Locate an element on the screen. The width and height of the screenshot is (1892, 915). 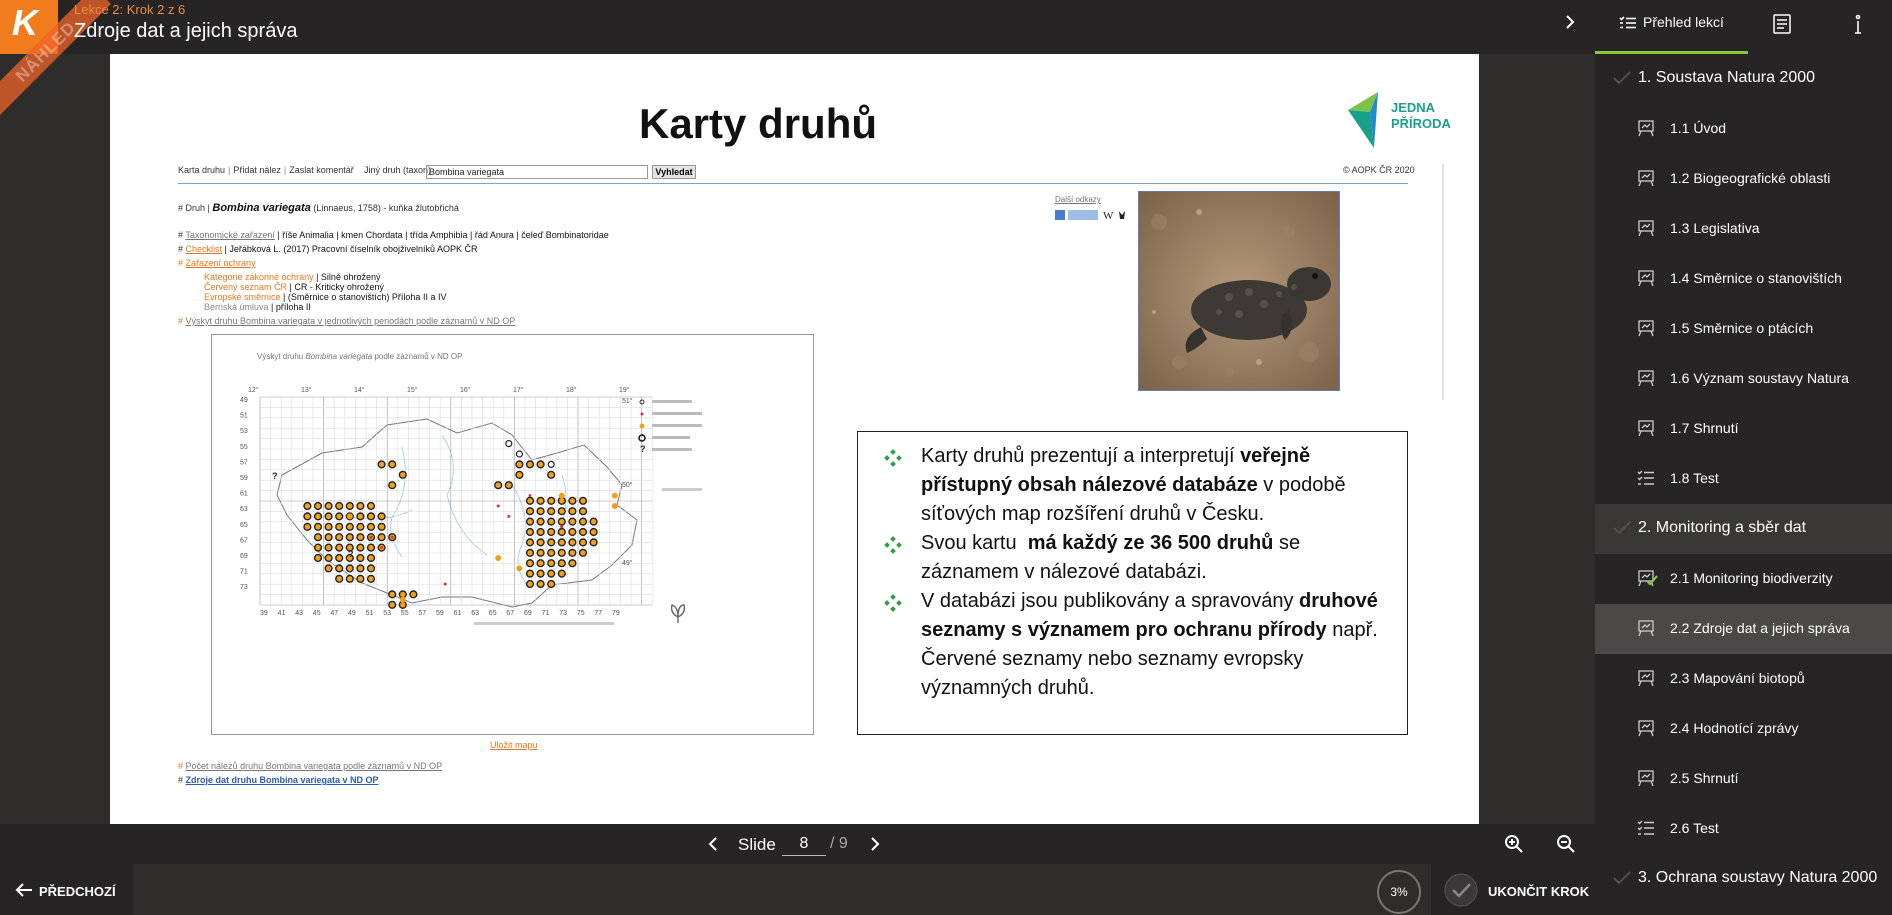
protection-item-value: | Silně ohrožený is located at coordinates (348, 277).